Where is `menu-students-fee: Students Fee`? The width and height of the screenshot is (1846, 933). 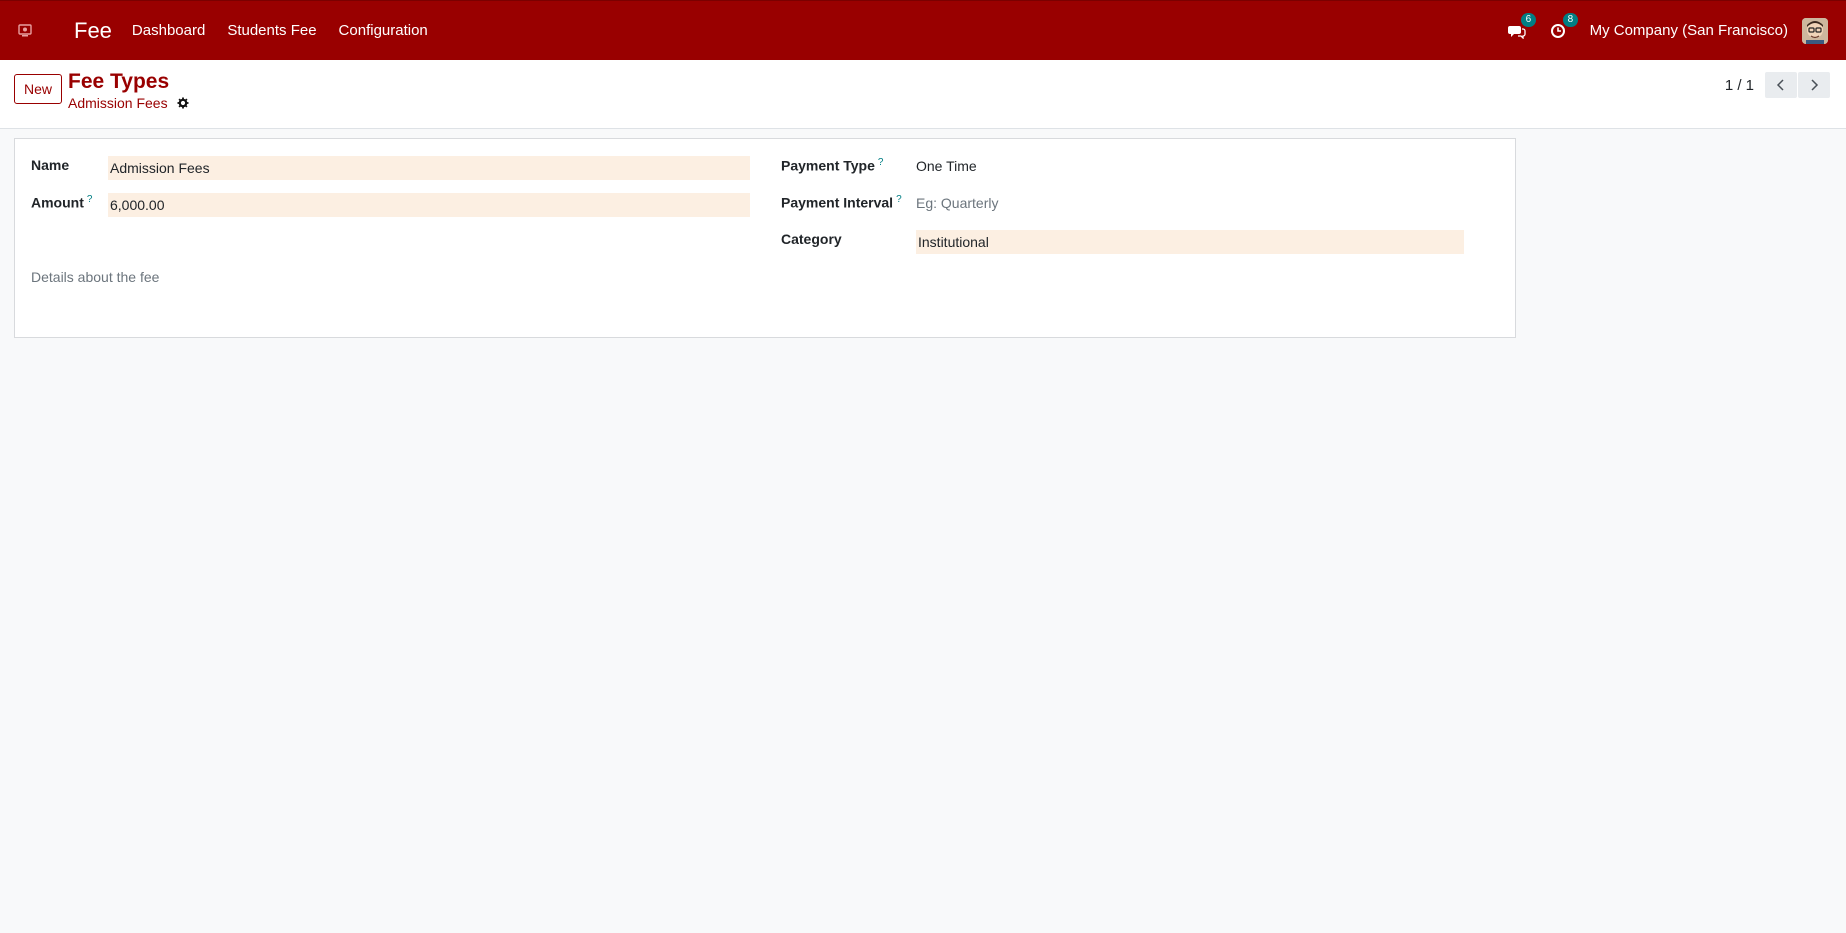 menu-students-fee: Students Fee is located at coordinates (271, 30).